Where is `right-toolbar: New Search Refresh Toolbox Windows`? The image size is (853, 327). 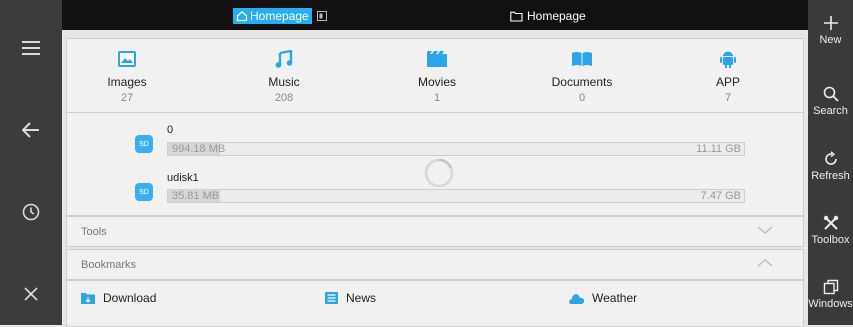
right-toolbar: New Search Refresh Toolbox Windows is located at coordinates (830, 162).